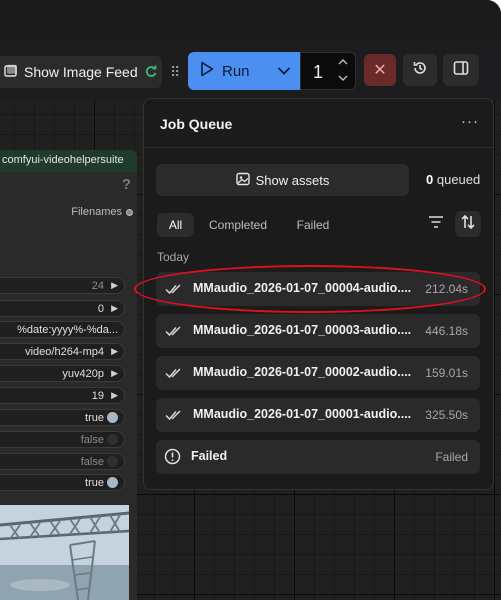  I want to click on cancel-run-button: ✕, so click(380, 70).